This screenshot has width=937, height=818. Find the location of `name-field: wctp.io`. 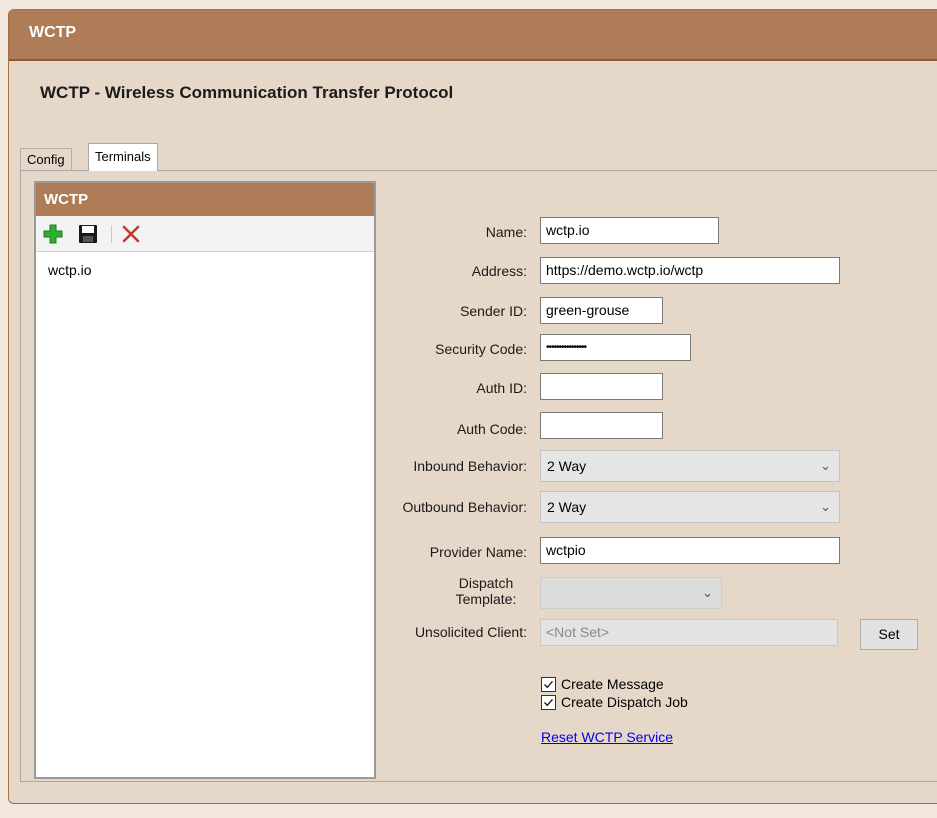

name-field: wctp.io is located at coordinates (629, 230).